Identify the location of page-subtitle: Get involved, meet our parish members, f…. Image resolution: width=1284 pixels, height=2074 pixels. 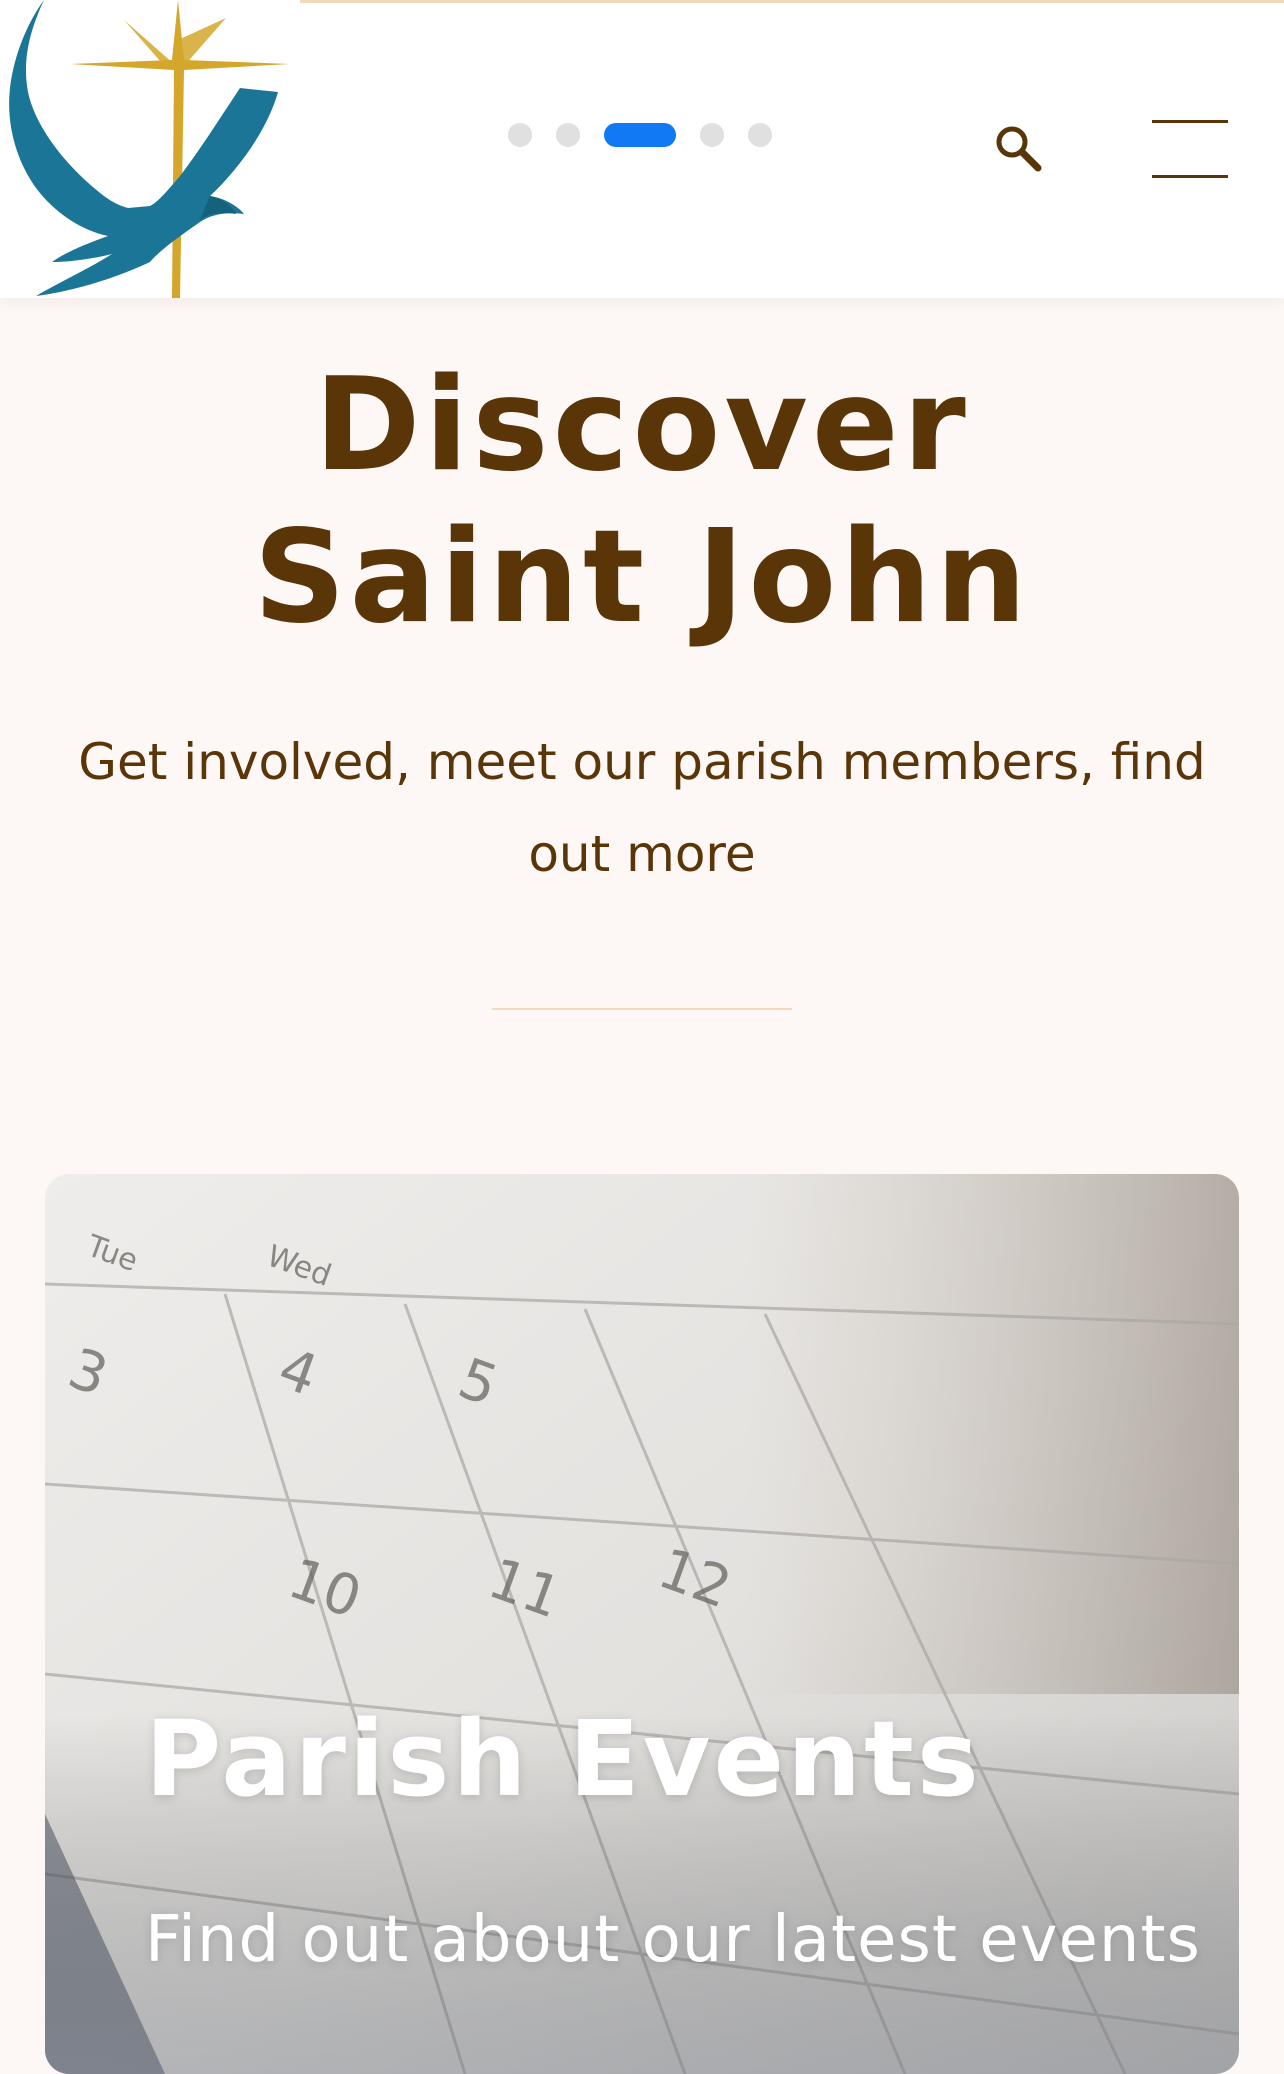
(642, 808).